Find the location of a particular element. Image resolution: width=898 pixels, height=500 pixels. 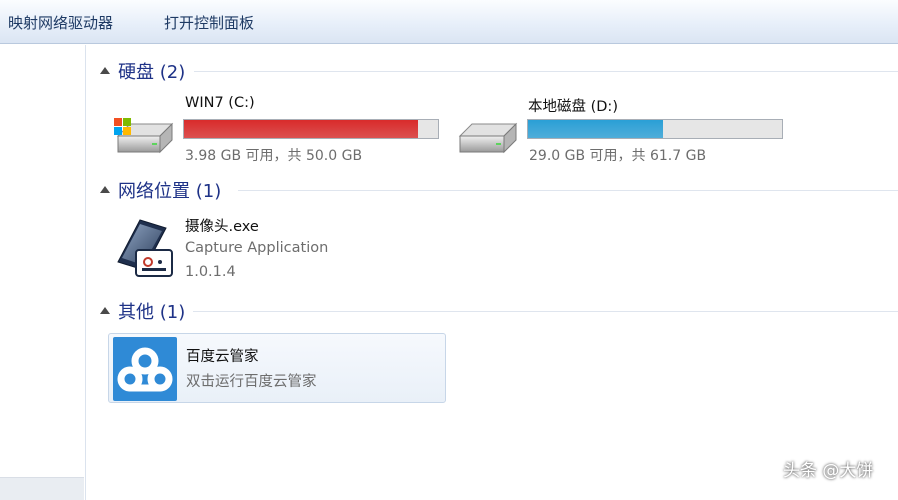

group-title: 硬盘 (2) is located at coordinates (152, 72).